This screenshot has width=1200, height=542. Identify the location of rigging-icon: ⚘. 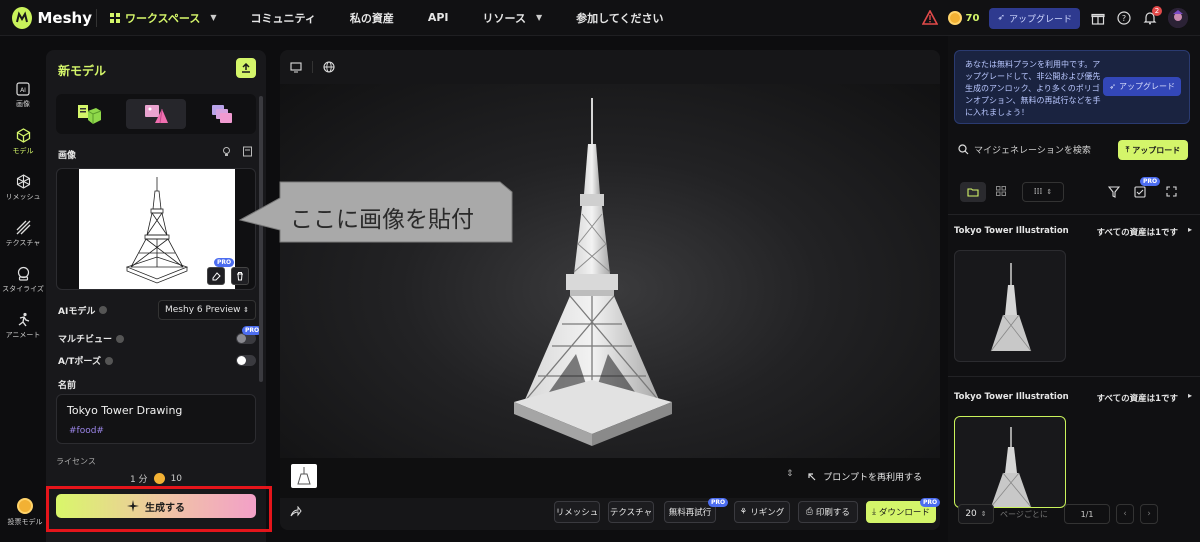
(743, 512).